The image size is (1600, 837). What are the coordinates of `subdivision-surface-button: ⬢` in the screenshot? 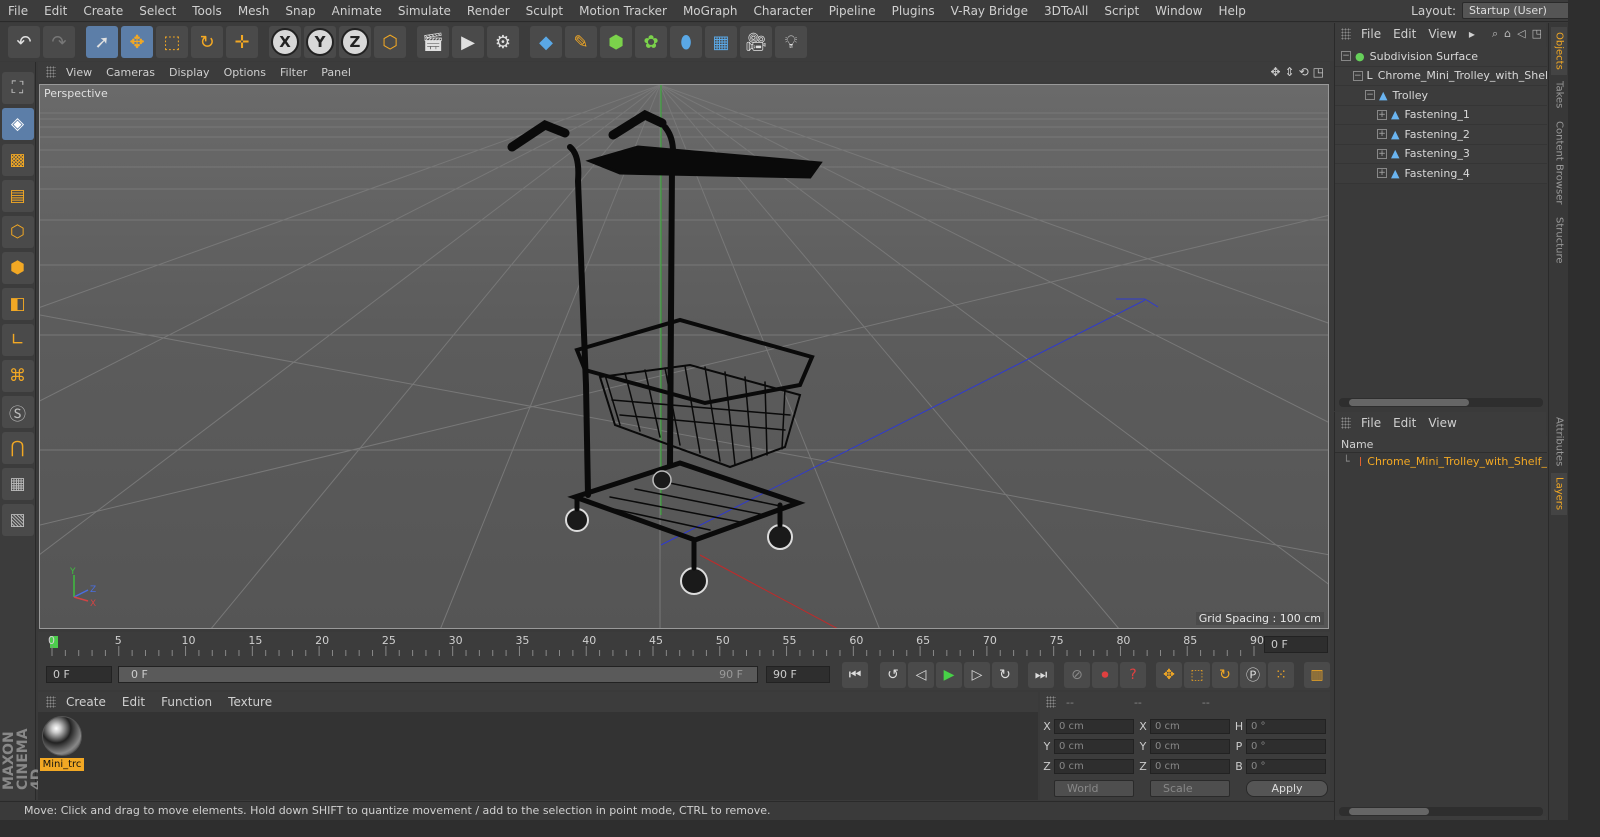 It's located at (616, 42).